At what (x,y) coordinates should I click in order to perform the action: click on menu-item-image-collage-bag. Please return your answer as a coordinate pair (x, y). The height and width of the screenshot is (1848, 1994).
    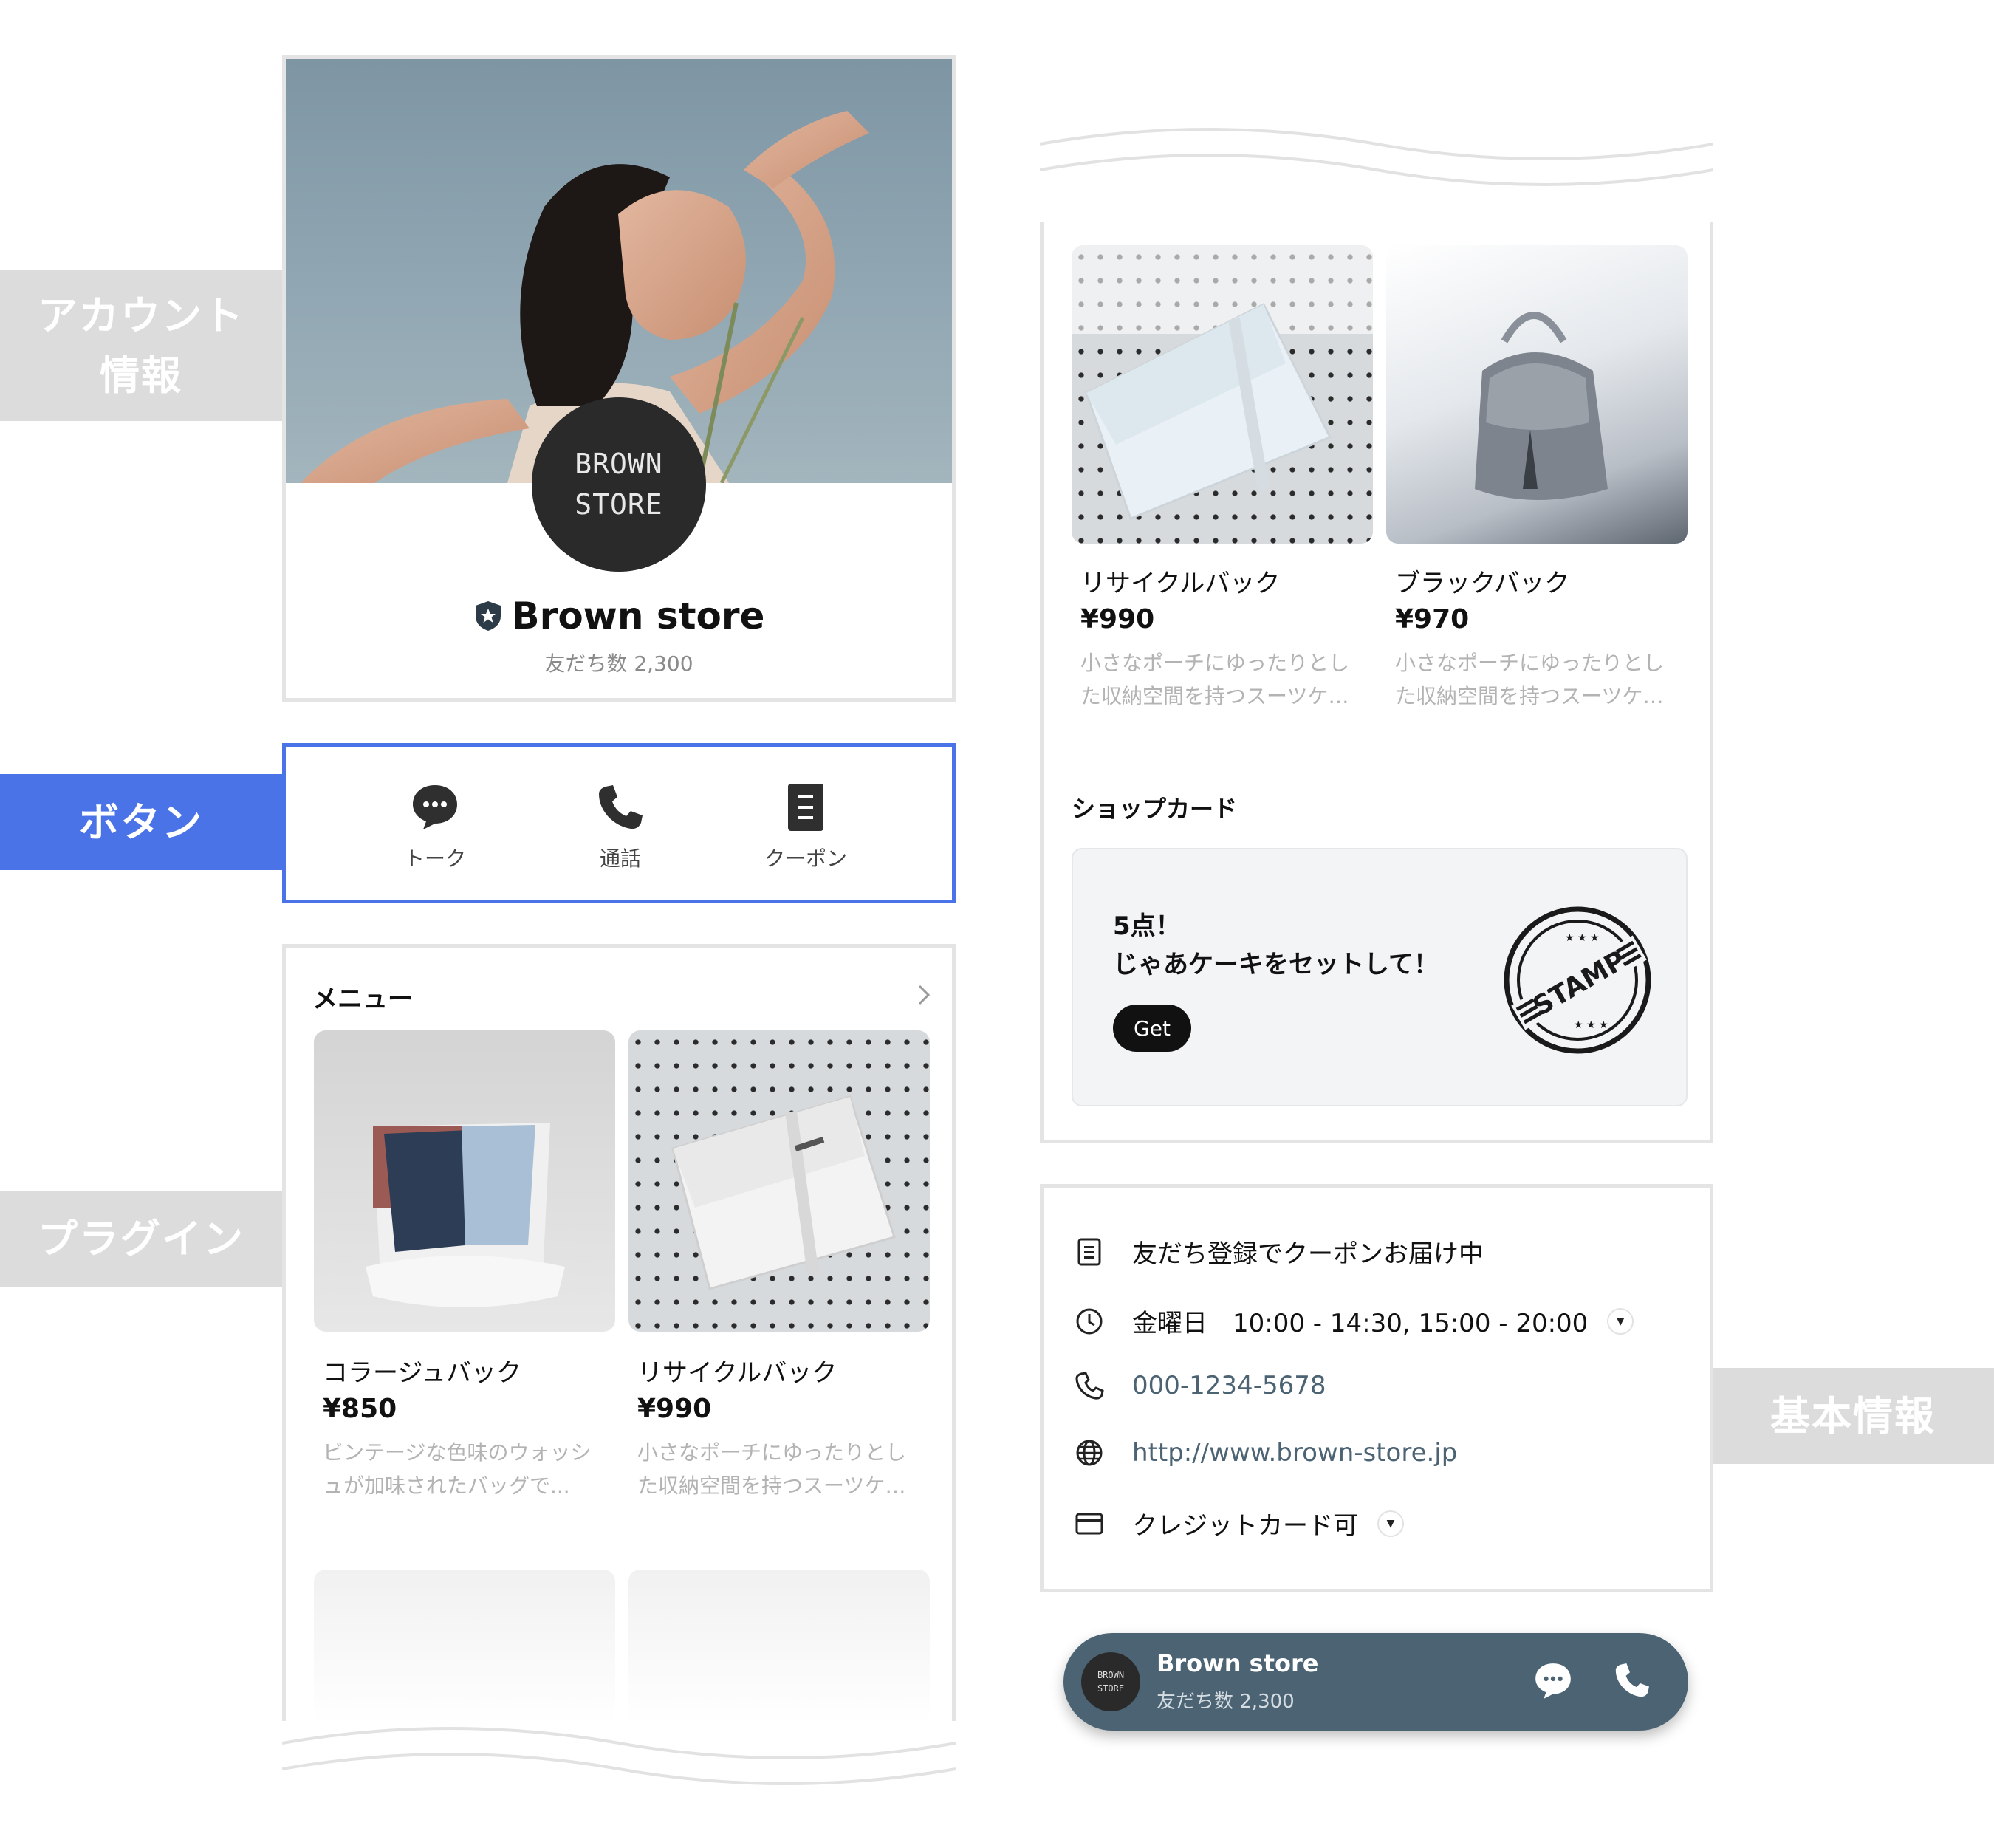
    Looking at the image, I should click on (464, 1181).